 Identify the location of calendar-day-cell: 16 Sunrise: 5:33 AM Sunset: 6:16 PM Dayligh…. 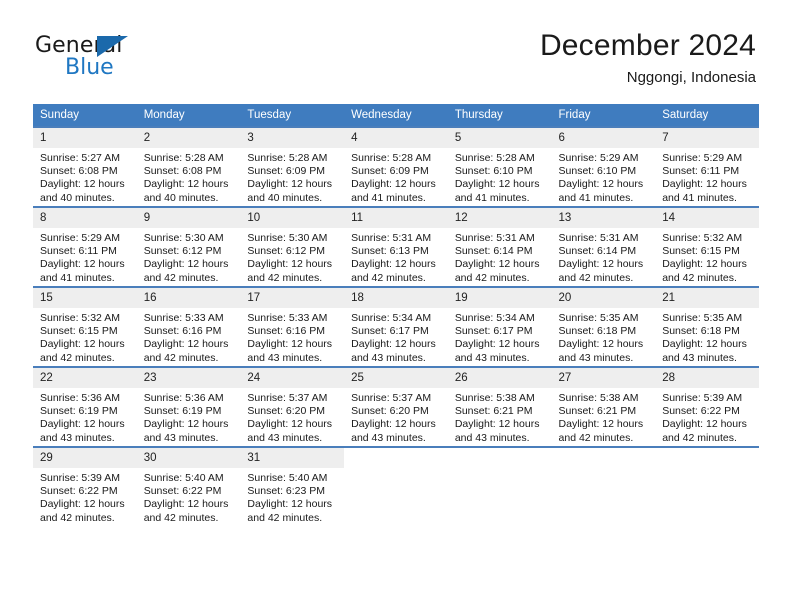
(188, 326).